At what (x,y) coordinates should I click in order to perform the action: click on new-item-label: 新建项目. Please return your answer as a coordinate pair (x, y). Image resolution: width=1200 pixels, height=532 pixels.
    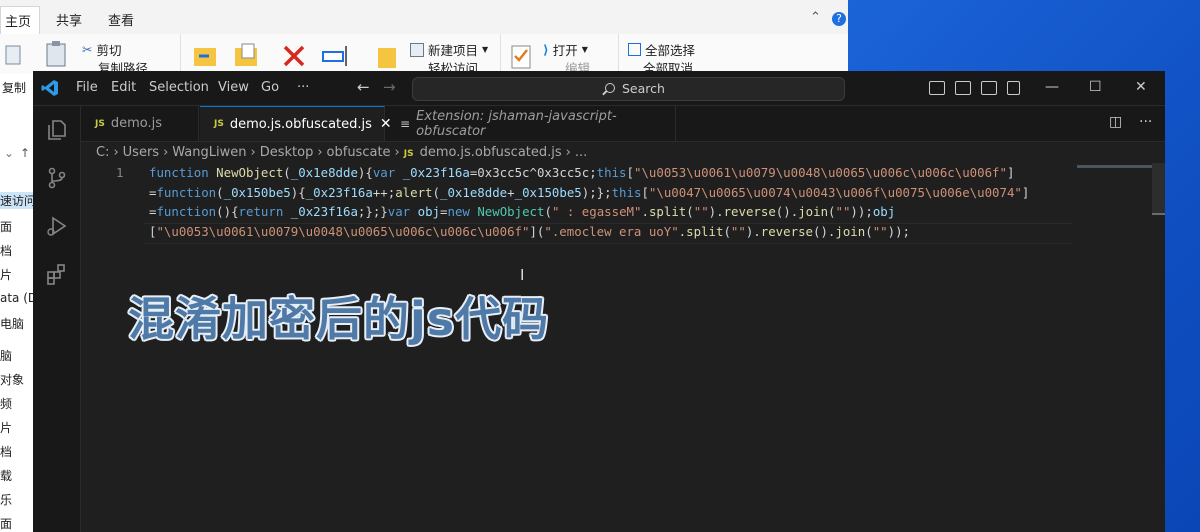
    Looking at the image, I should click on (453, 50).